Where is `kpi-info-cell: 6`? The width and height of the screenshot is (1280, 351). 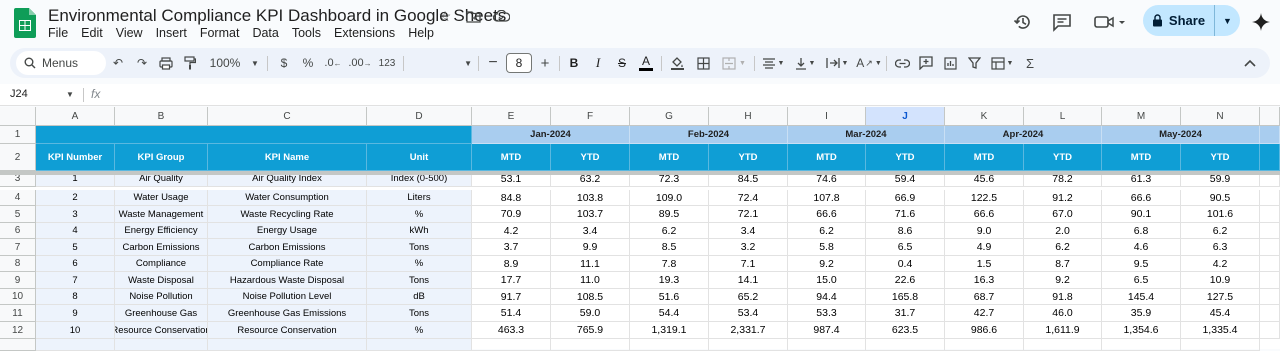
kpi-info-cell: 6 is located at coordinates (75, 264).